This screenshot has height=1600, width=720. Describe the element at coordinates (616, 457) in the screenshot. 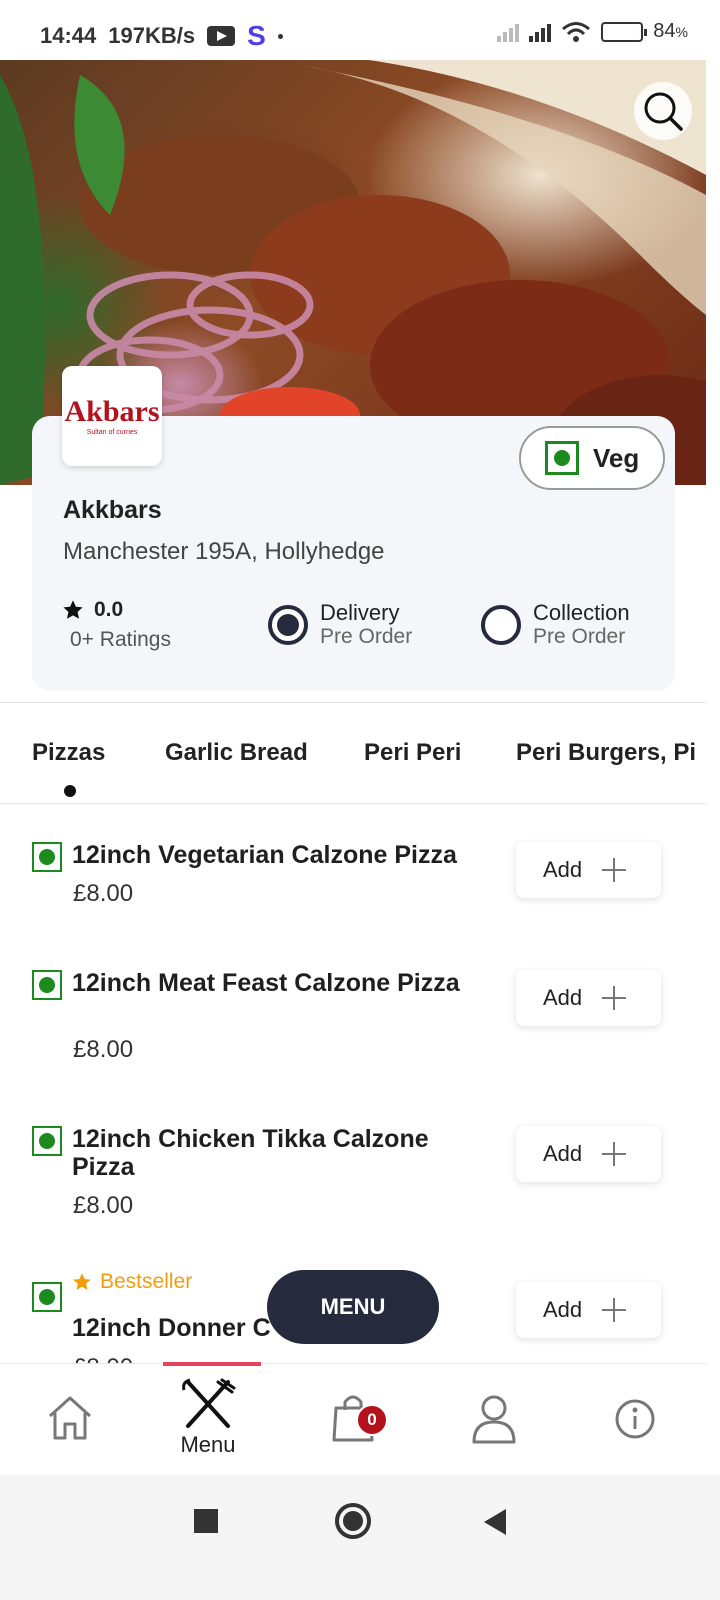

I see `veg-filter-label: Veg` at that location.